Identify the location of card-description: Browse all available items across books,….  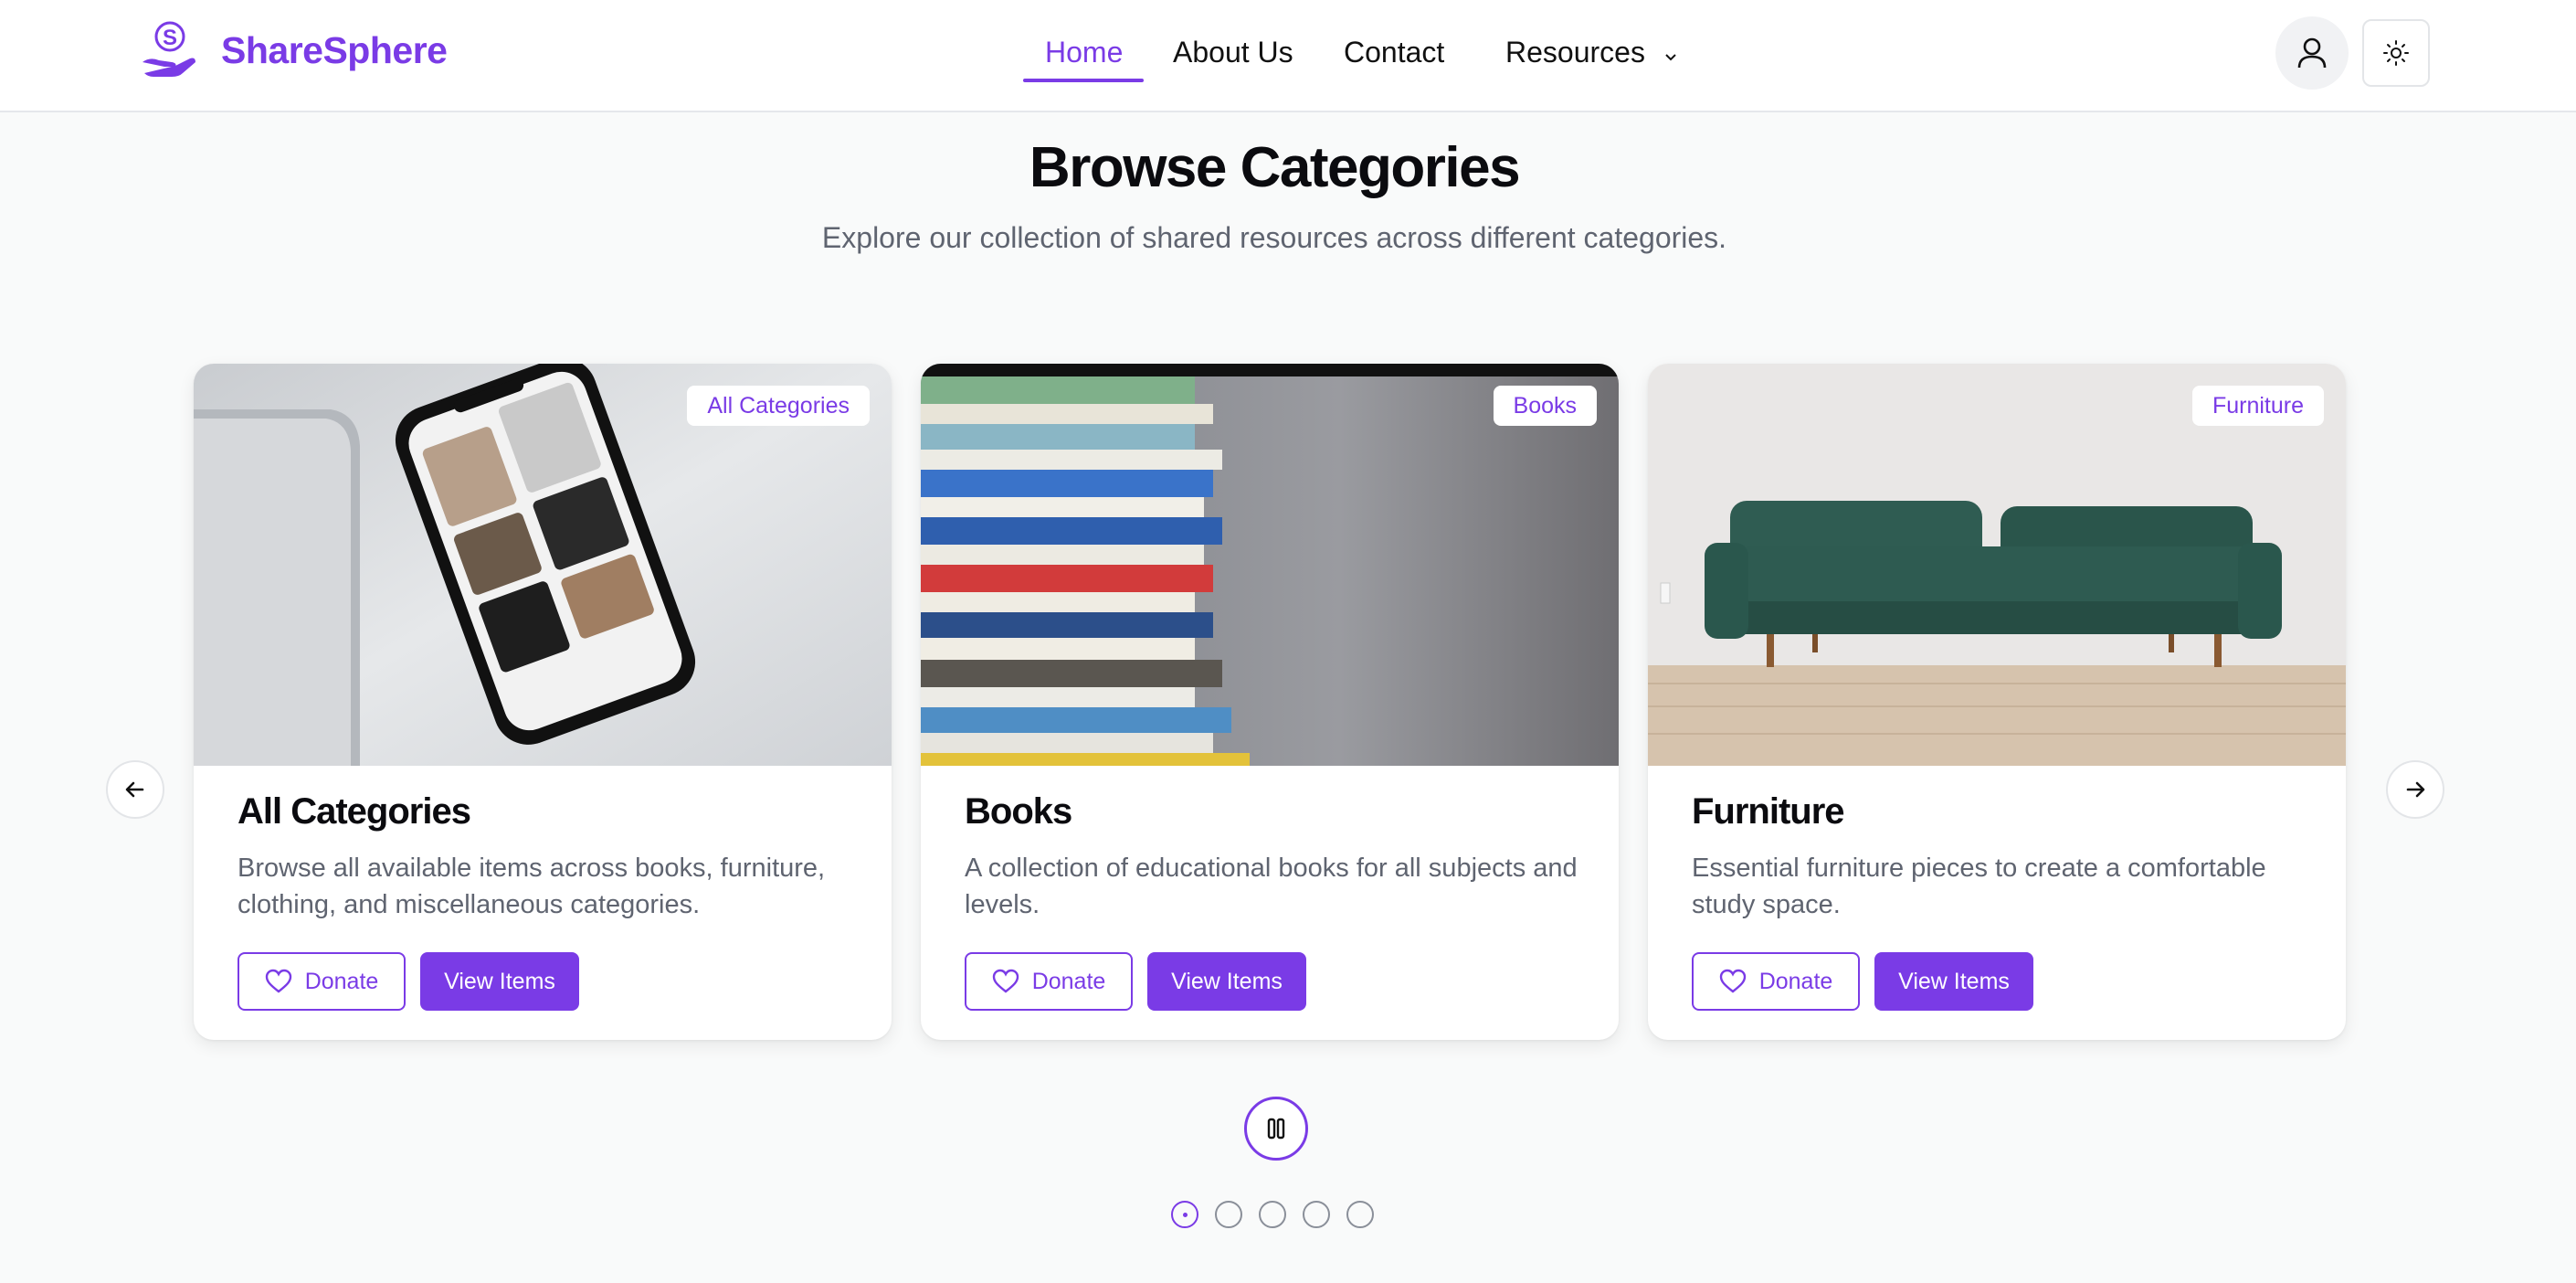
(532, 886).